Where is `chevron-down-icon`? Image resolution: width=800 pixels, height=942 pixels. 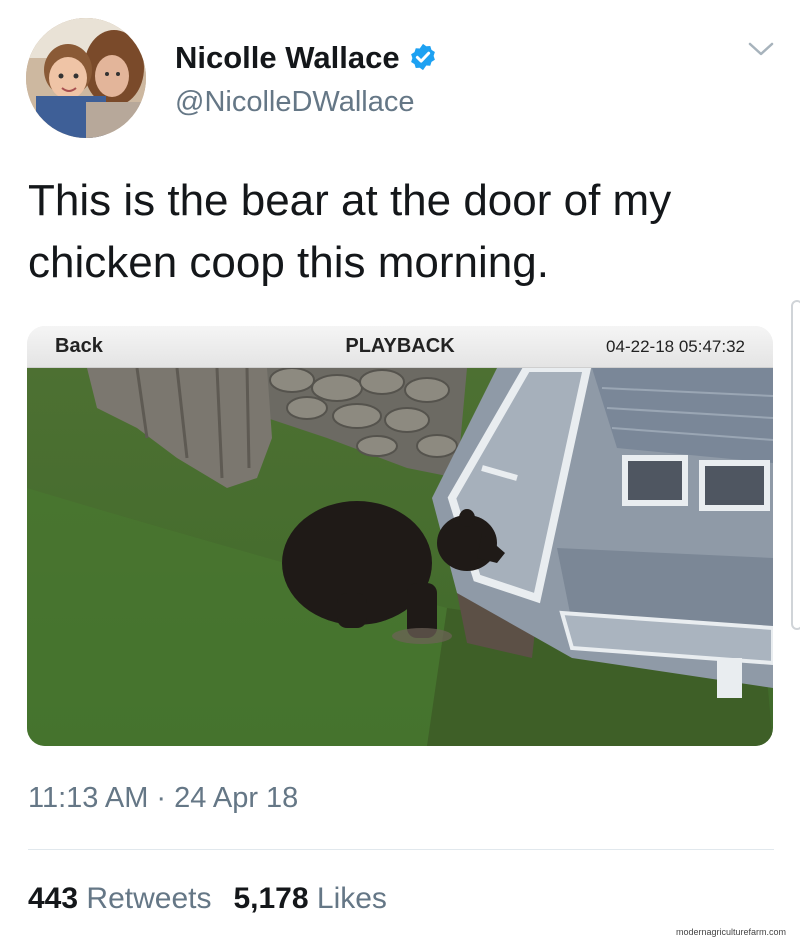 chevron-down-icon is located at coordinates (761, 49).